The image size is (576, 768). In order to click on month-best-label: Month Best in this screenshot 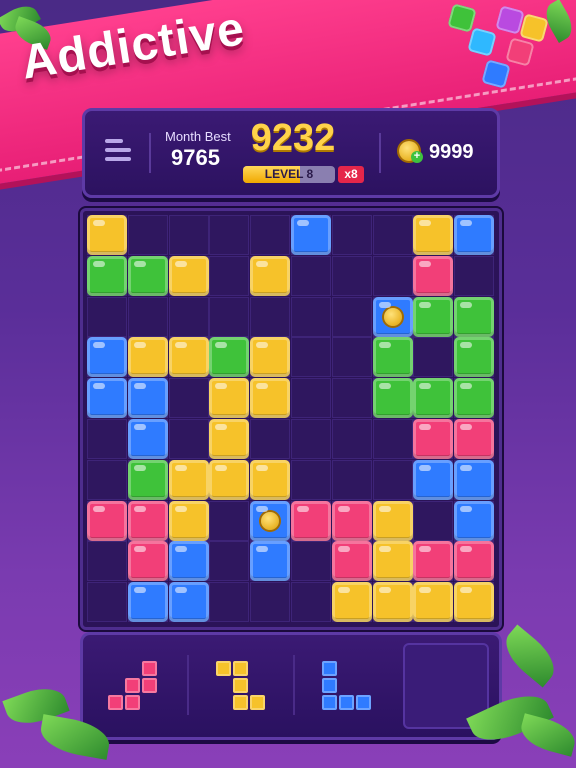, I will do `click(198, 136)`.